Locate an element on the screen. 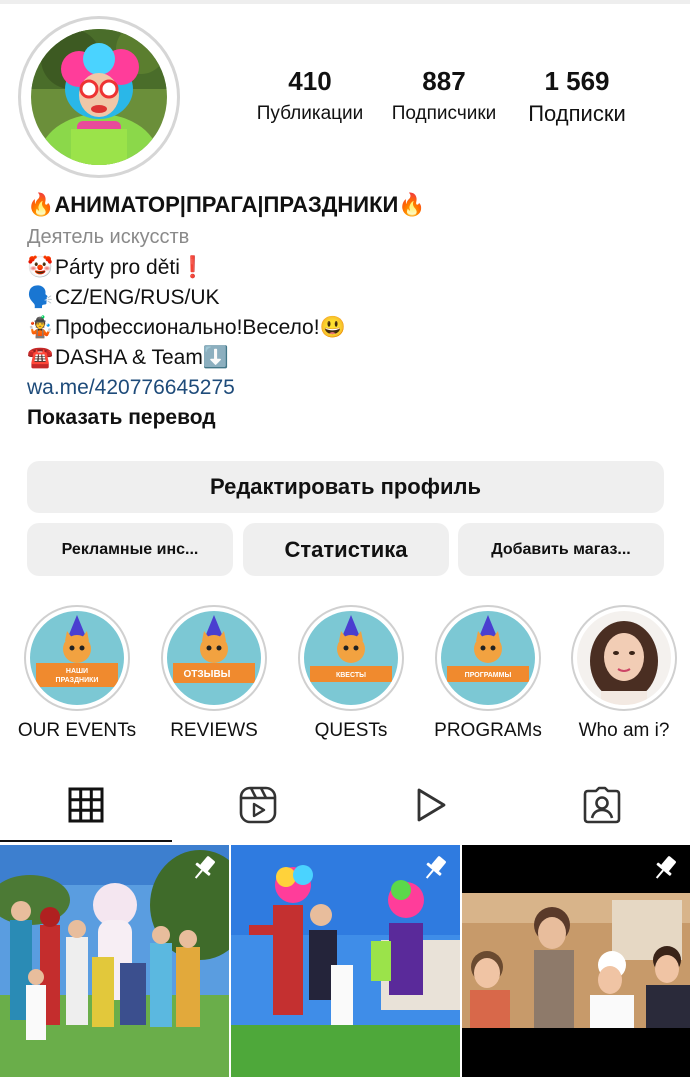 The height and width of the screenshot is (1077, 690). highlight-programs: ПРОГРАММЫ PROGRAMs is located at coordinates (488, 674).